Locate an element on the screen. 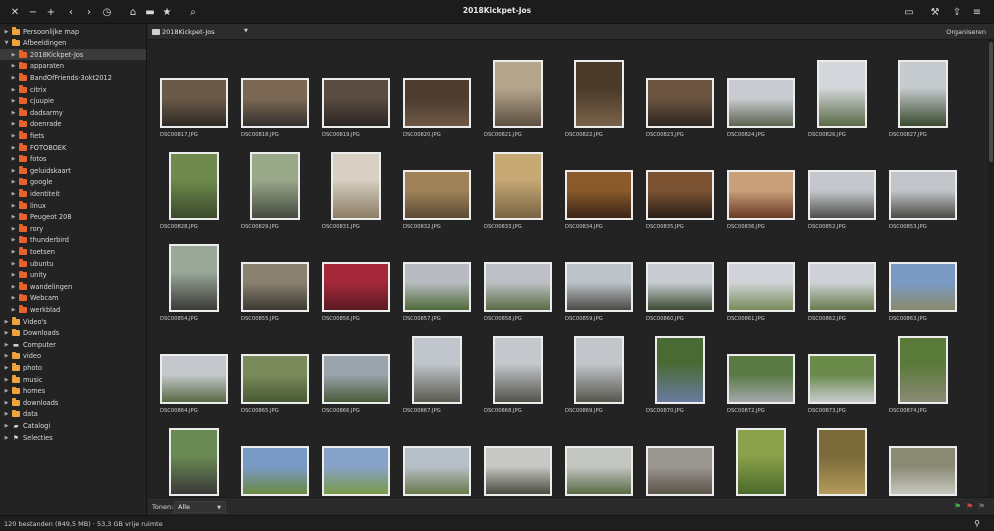 The image size is (994, 531). thumbnail-item: DSC00819.JPG is located at coordinates (358, 95).